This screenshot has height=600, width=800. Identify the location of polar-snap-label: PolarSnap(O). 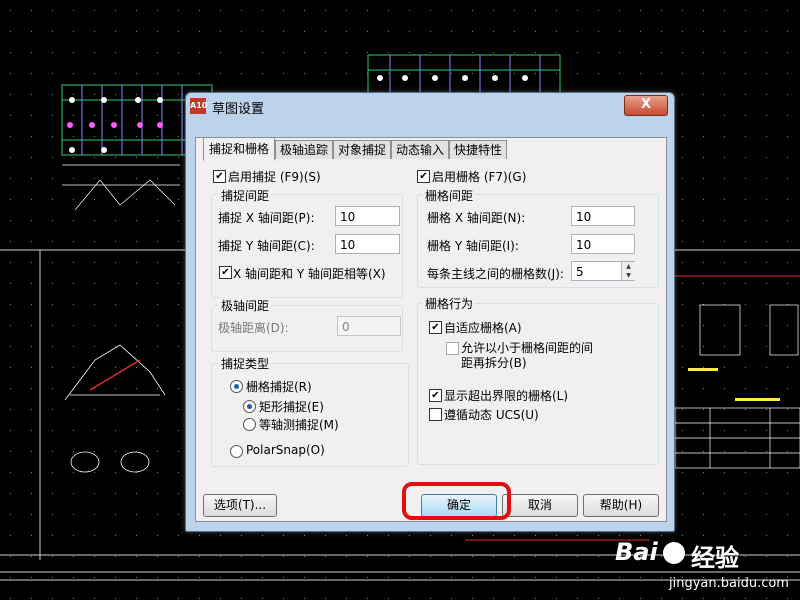
(285, 450).